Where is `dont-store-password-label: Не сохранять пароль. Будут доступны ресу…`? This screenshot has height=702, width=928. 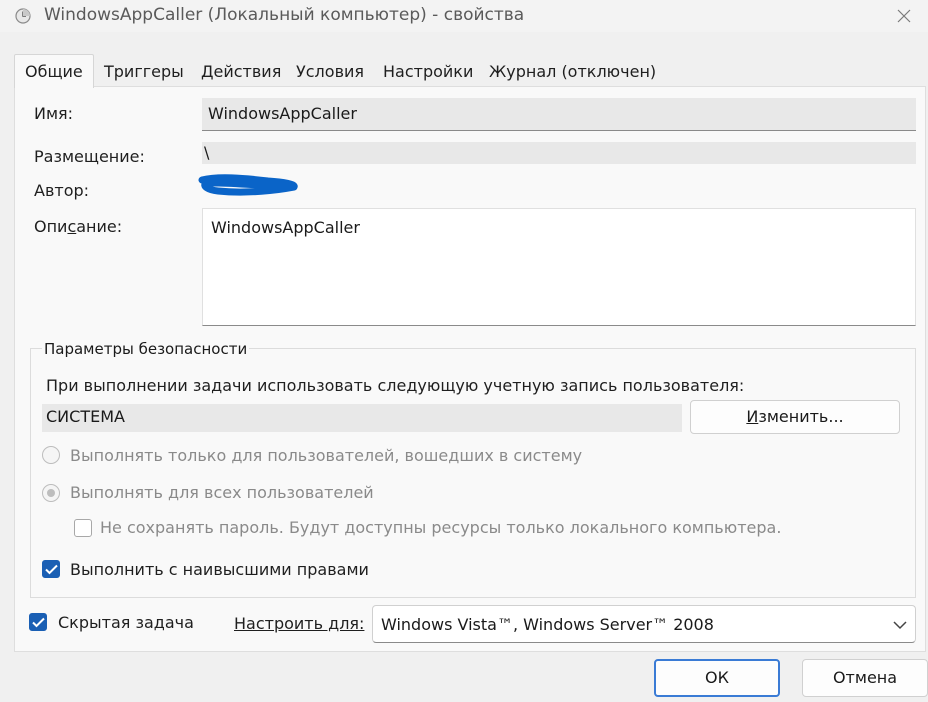 dont-store-password-label: Не сохранять пароль. Будут доступны ресу… is located at coordinates (441, 527).